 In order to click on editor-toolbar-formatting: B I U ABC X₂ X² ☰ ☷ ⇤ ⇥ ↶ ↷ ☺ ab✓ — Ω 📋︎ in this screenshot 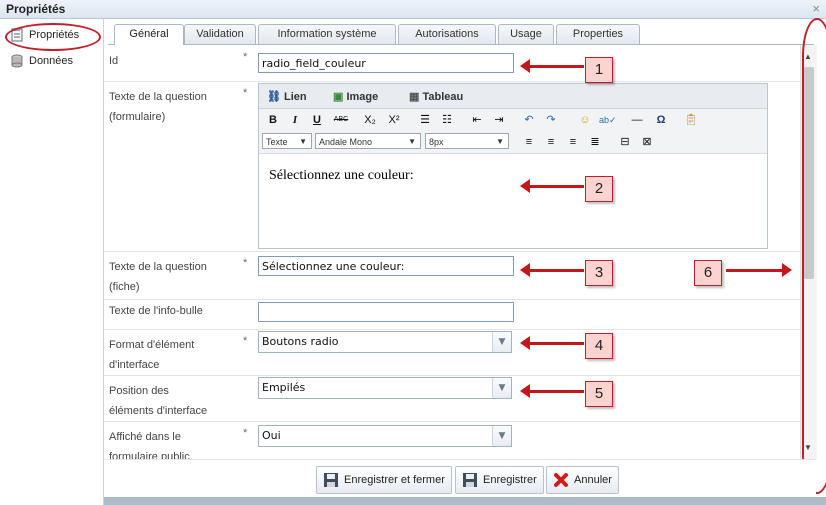, I will do `click(513, 120)`.